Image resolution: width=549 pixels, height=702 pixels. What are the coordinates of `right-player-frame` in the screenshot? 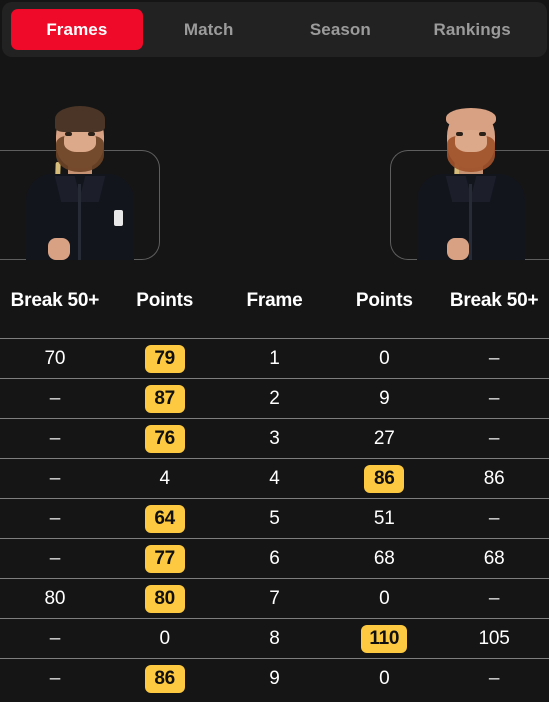 It's located at (469, 184).